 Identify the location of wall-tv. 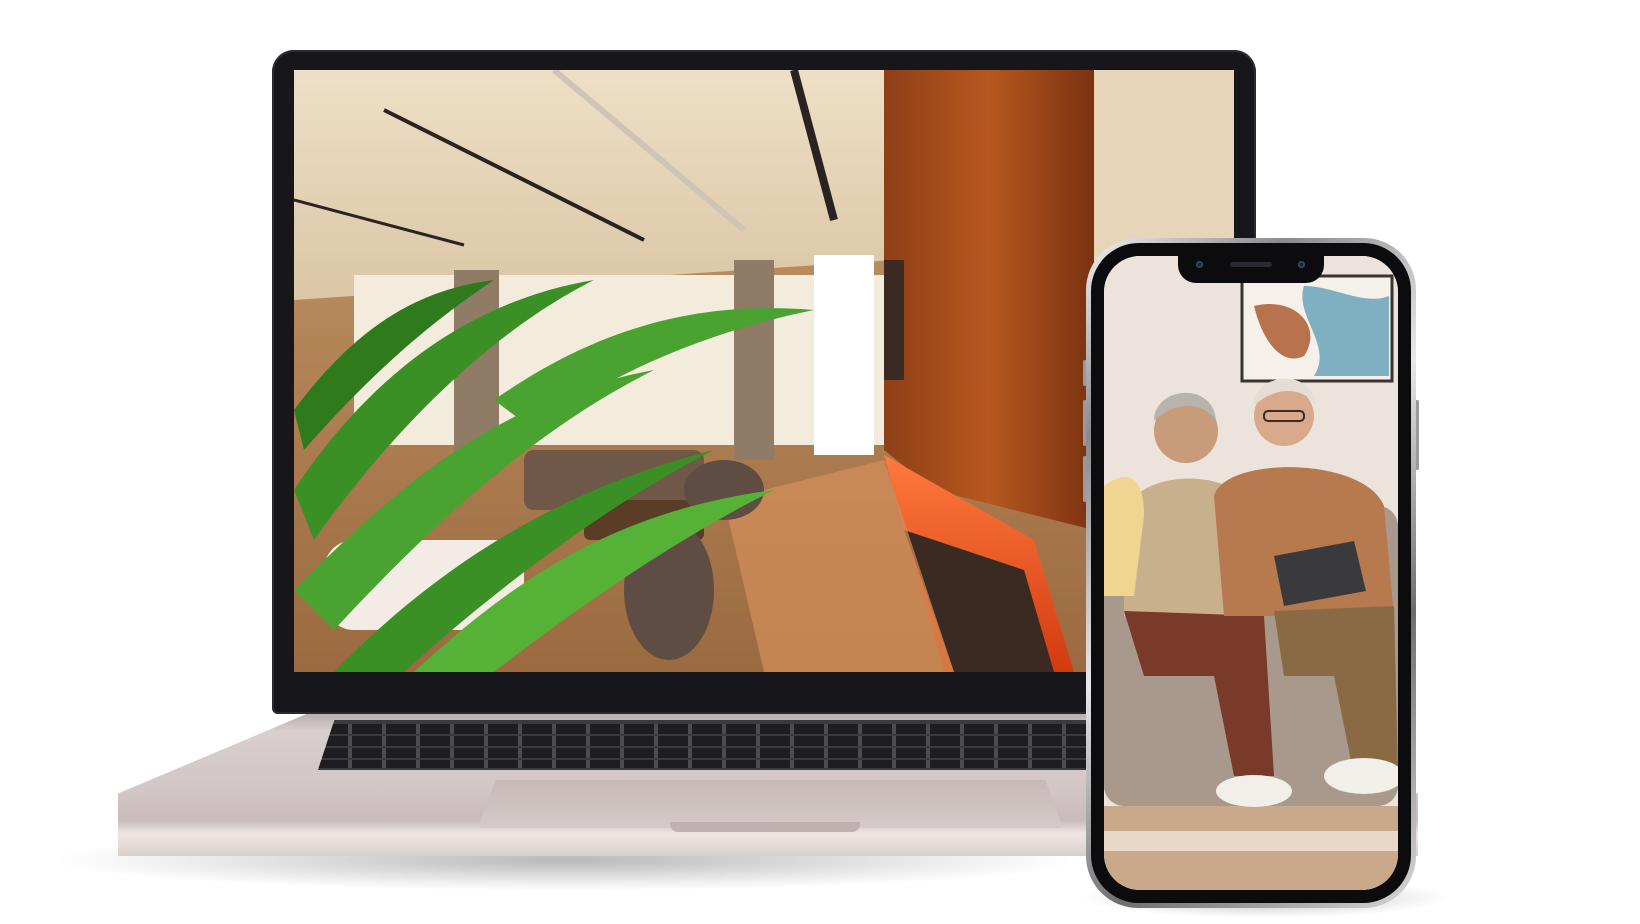
(894, 320).